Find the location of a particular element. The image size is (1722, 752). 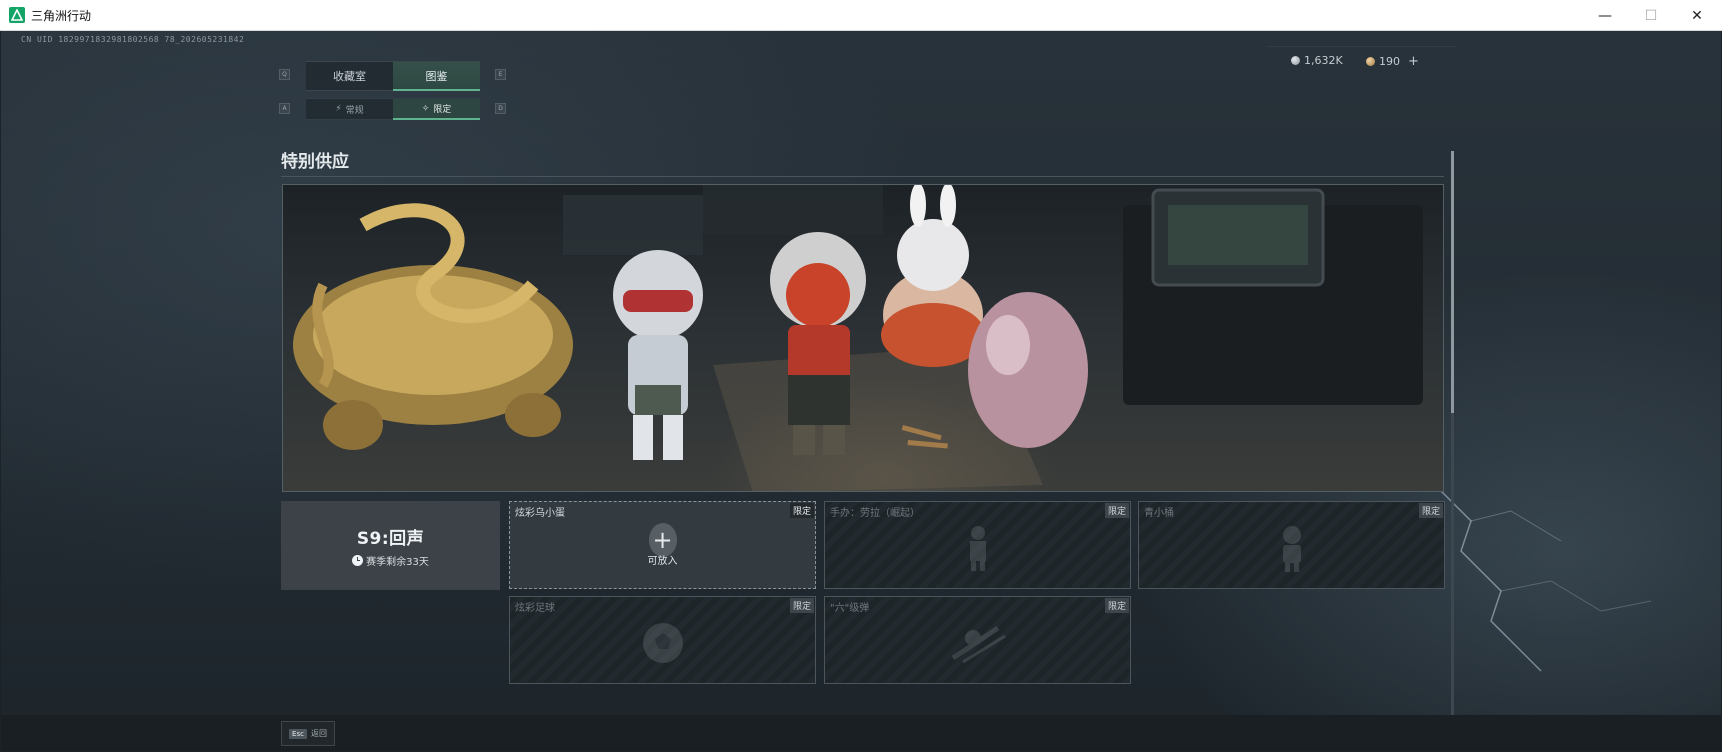

slot-name: 青小桶 is located at coordinates (1159, 513).